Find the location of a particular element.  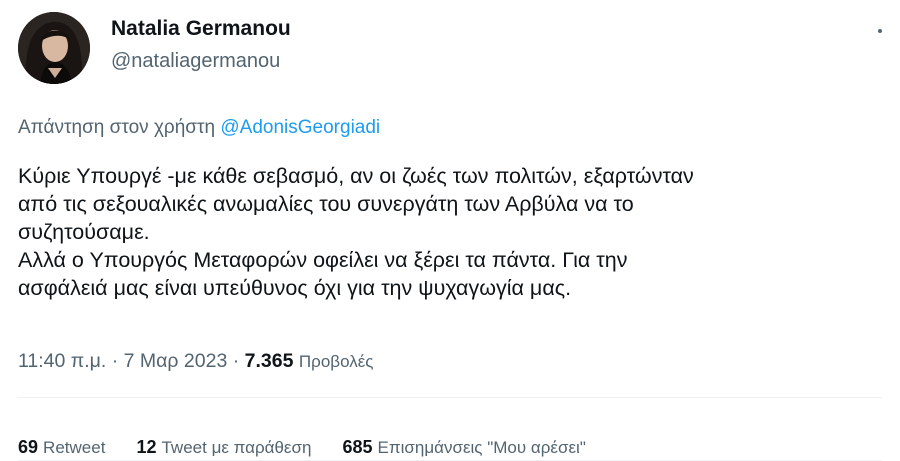

reply-to-prefix: Απάντηση στον χρήστη is located at coordinates (117, 127).